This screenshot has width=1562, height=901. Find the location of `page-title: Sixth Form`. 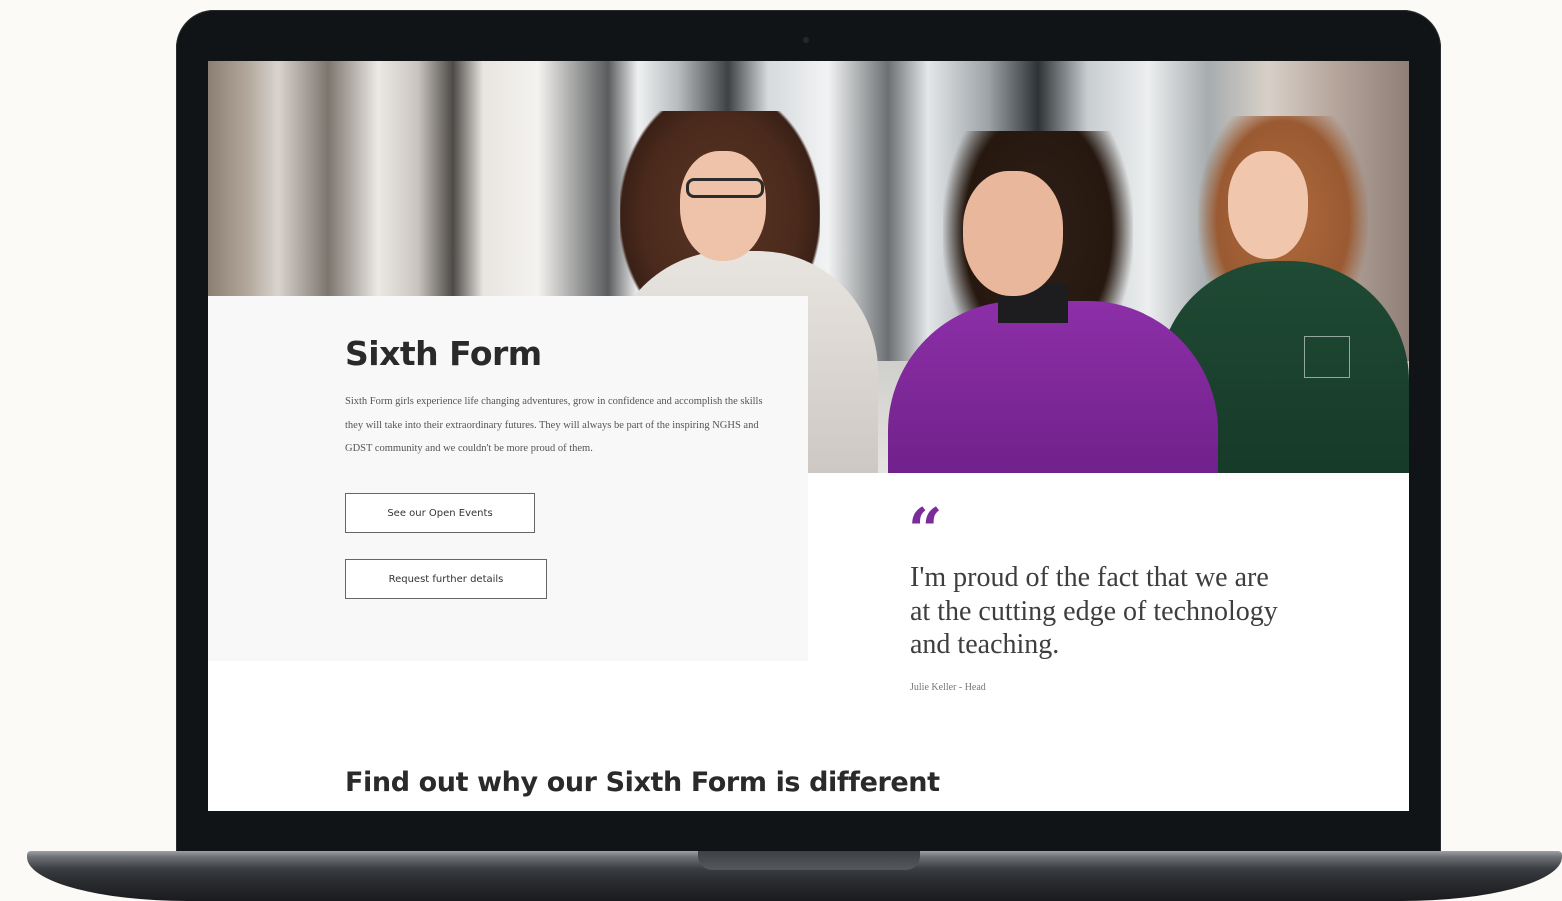

page-title: Sixth Form is located at coordinates (443, 353).